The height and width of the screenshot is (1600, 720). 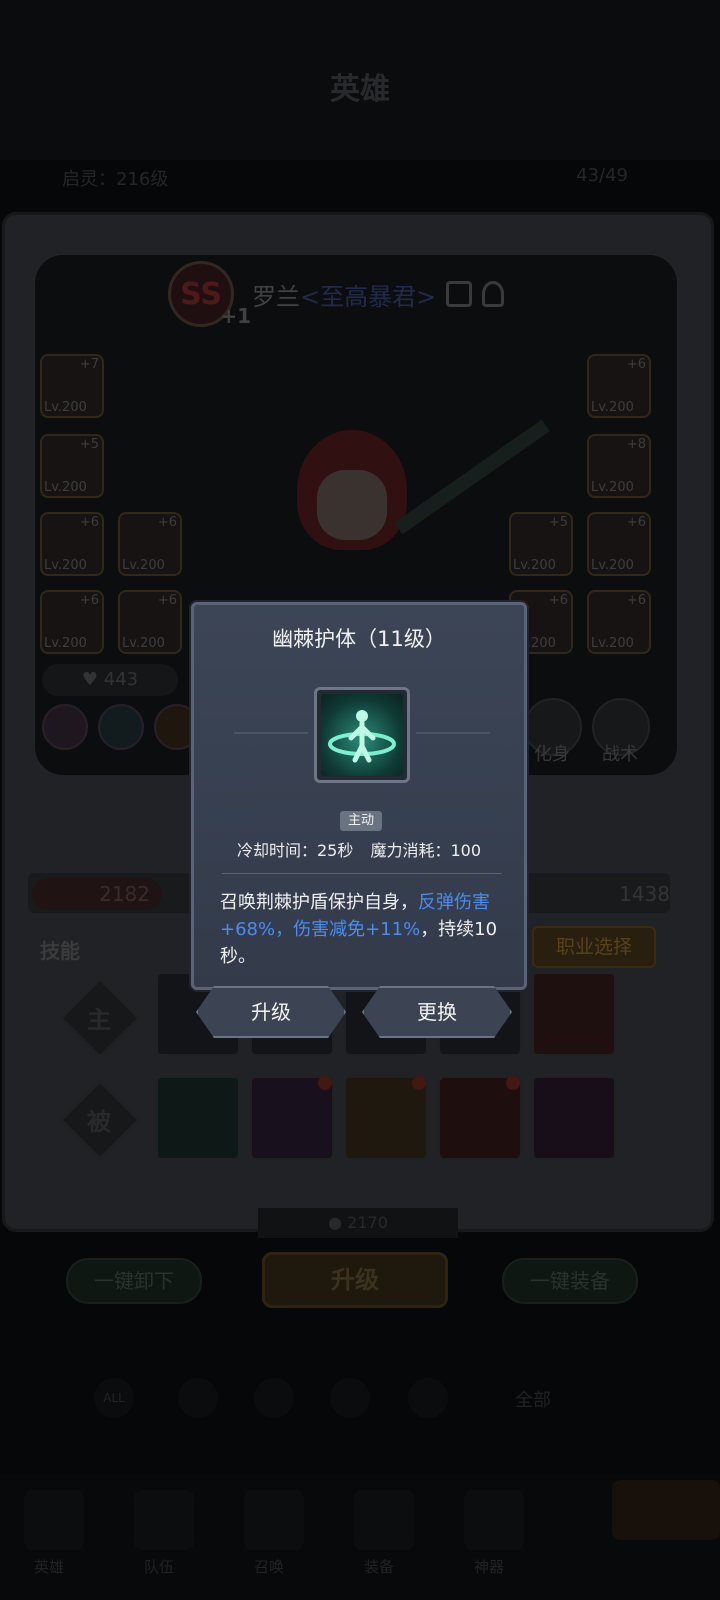 I want to click on popup-title: 幽棘护体（11级）, so click(x=359, y=639).